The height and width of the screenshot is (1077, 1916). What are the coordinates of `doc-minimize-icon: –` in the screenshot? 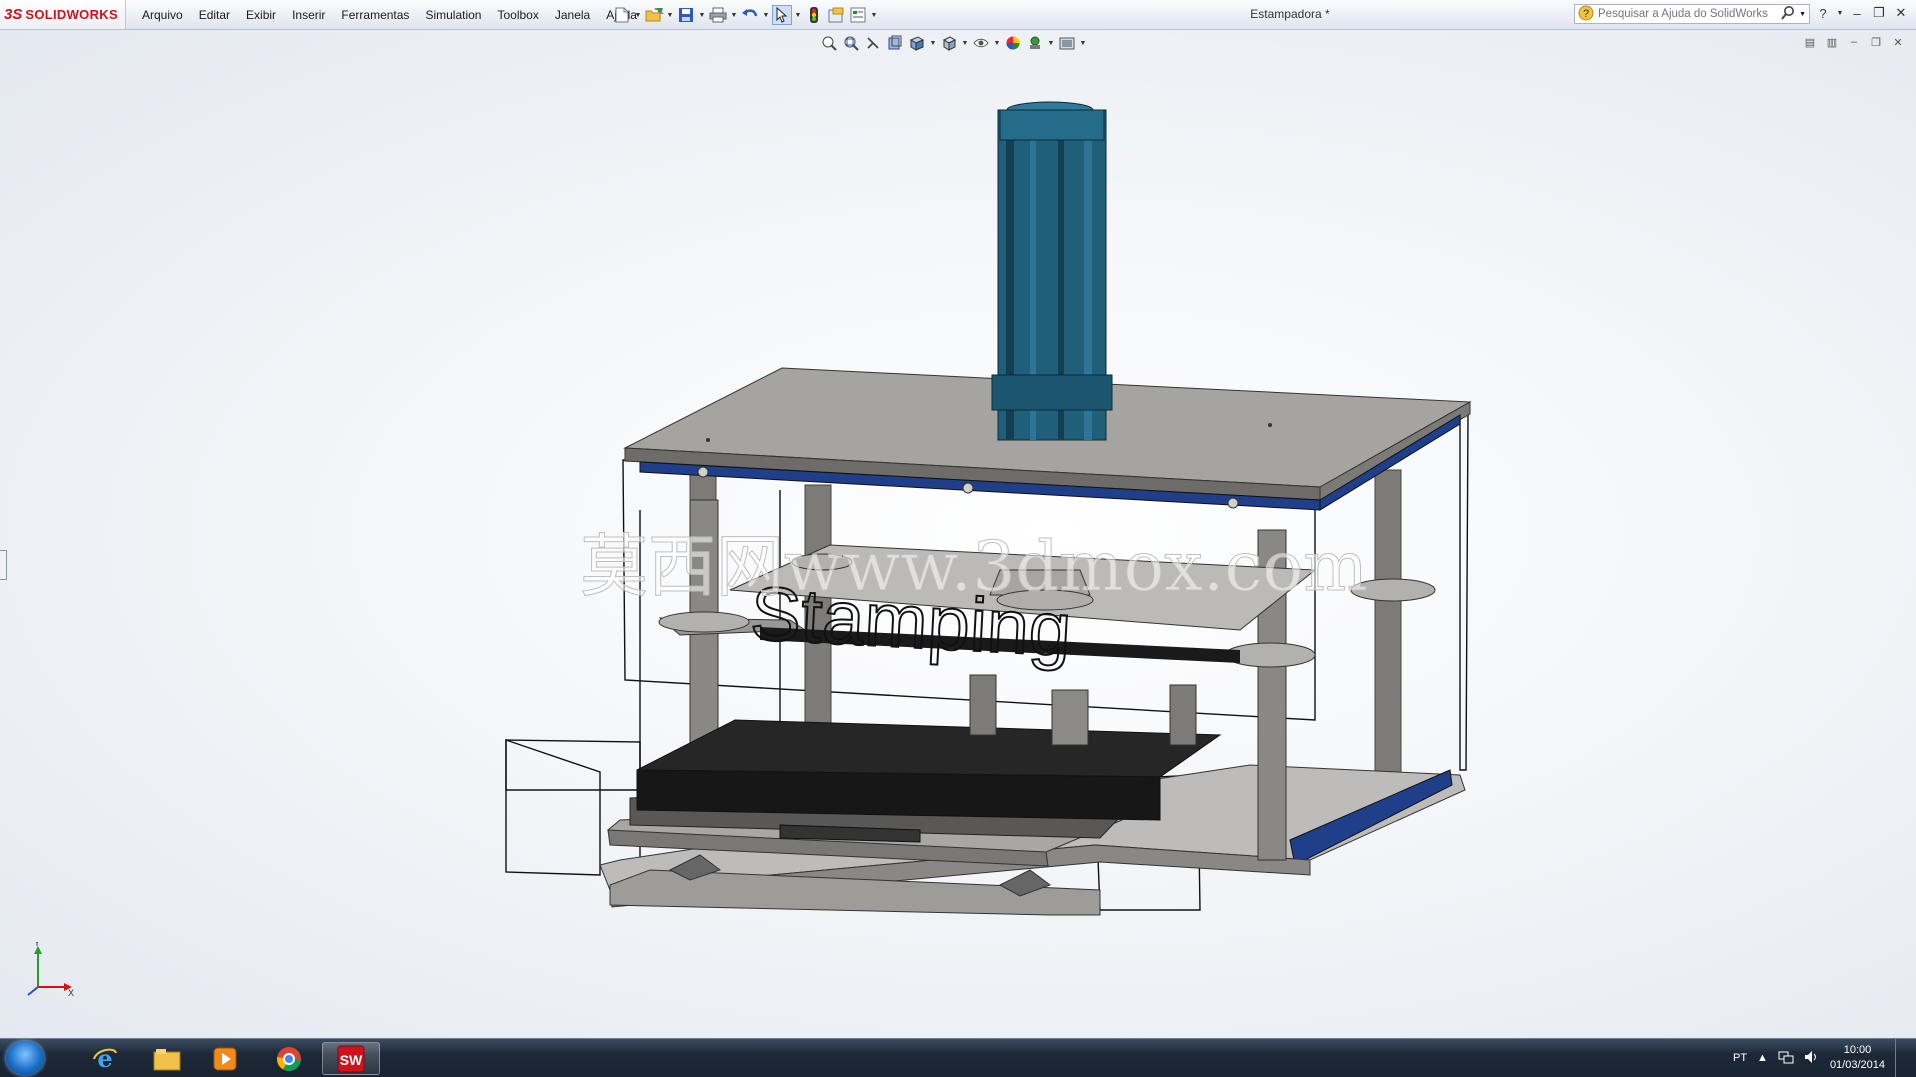 It's located at (1854, 42).